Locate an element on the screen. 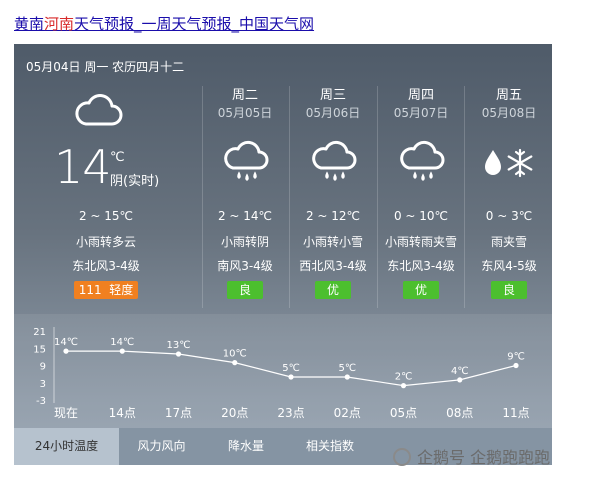 The height and width of the screenshot is (477, 603). forecast-wind: 南风3-4级 is located at coordinates (245, 266).